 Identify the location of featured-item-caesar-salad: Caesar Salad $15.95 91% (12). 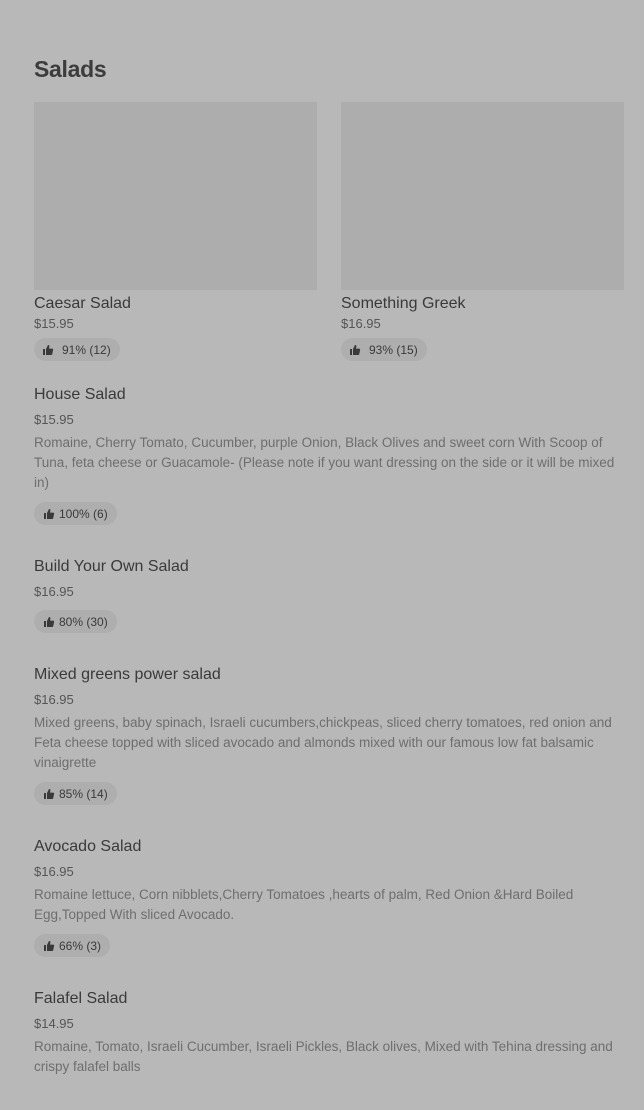
(175, 231).